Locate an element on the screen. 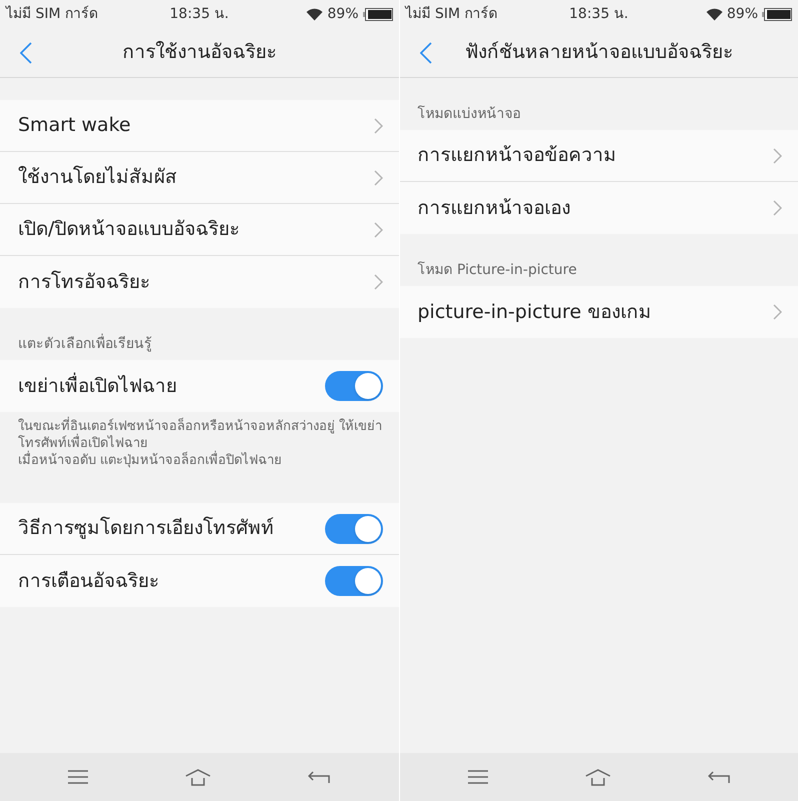 The height and width of the screenshot is (801, 798). settings-row: วิธีการซูมโดยการเอียงโทรศัพท์ is located at coordinates (199, 529).